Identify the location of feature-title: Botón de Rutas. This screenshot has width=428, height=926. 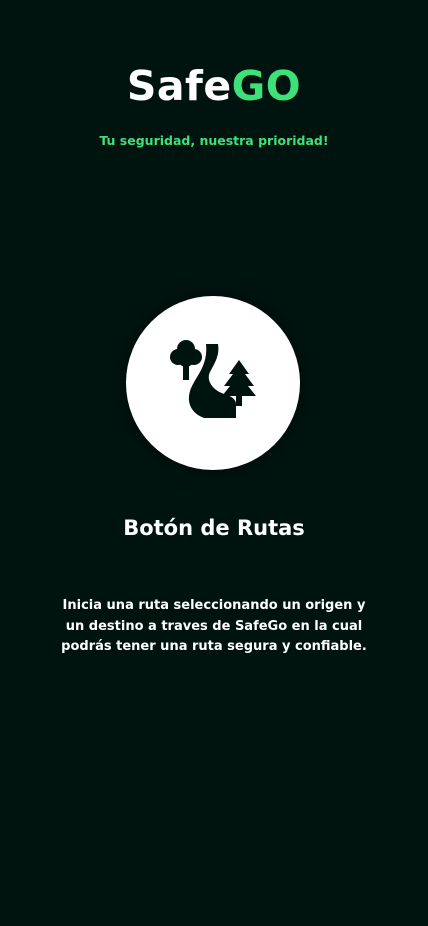
(214, 528).